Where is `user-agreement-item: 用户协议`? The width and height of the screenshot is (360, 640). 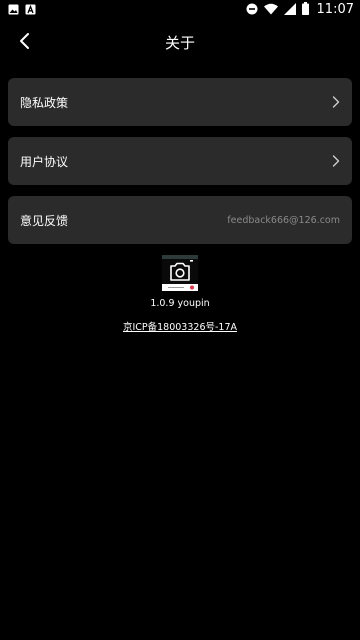
user-agreement-item: 用户协议 is located at coordinates (180, 161).